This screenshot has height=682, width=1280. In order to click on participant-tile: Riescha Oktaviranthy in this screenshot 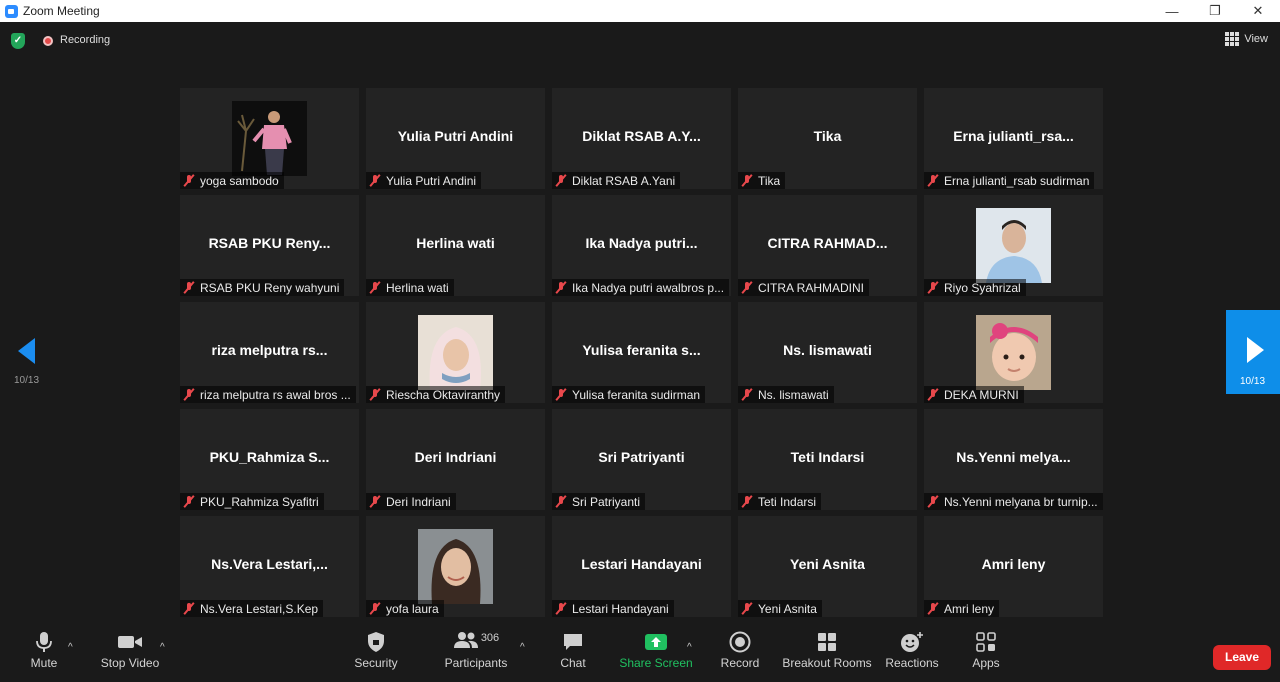, I will do `click(455, 352)`.